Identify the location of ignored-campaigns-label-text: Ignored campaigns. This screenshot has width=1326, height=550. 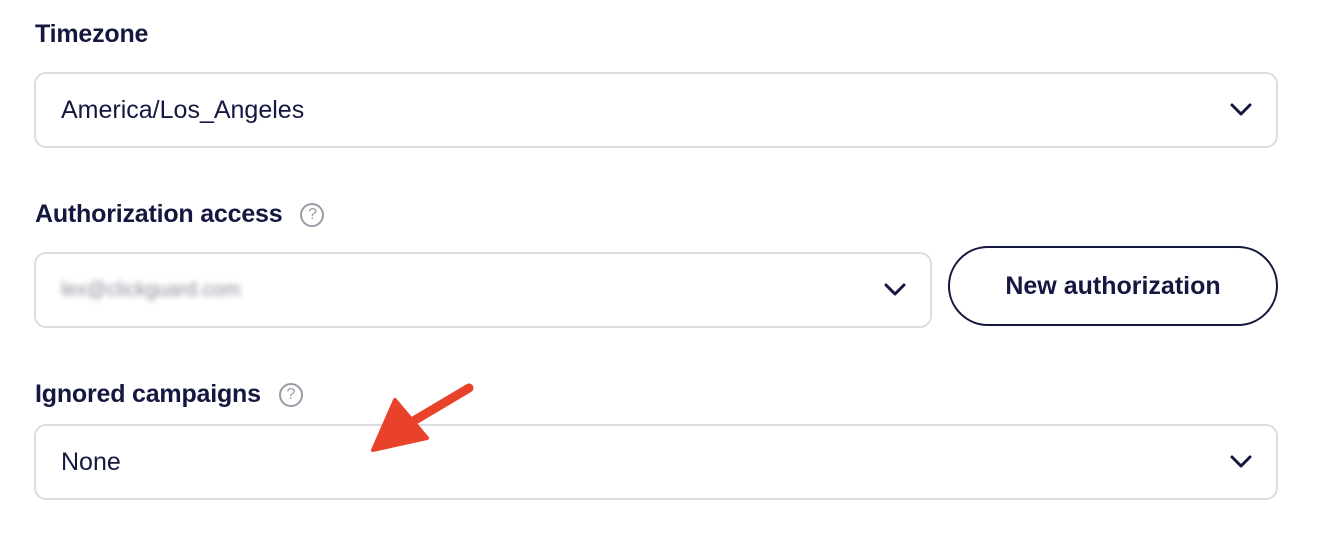
(148, 394).